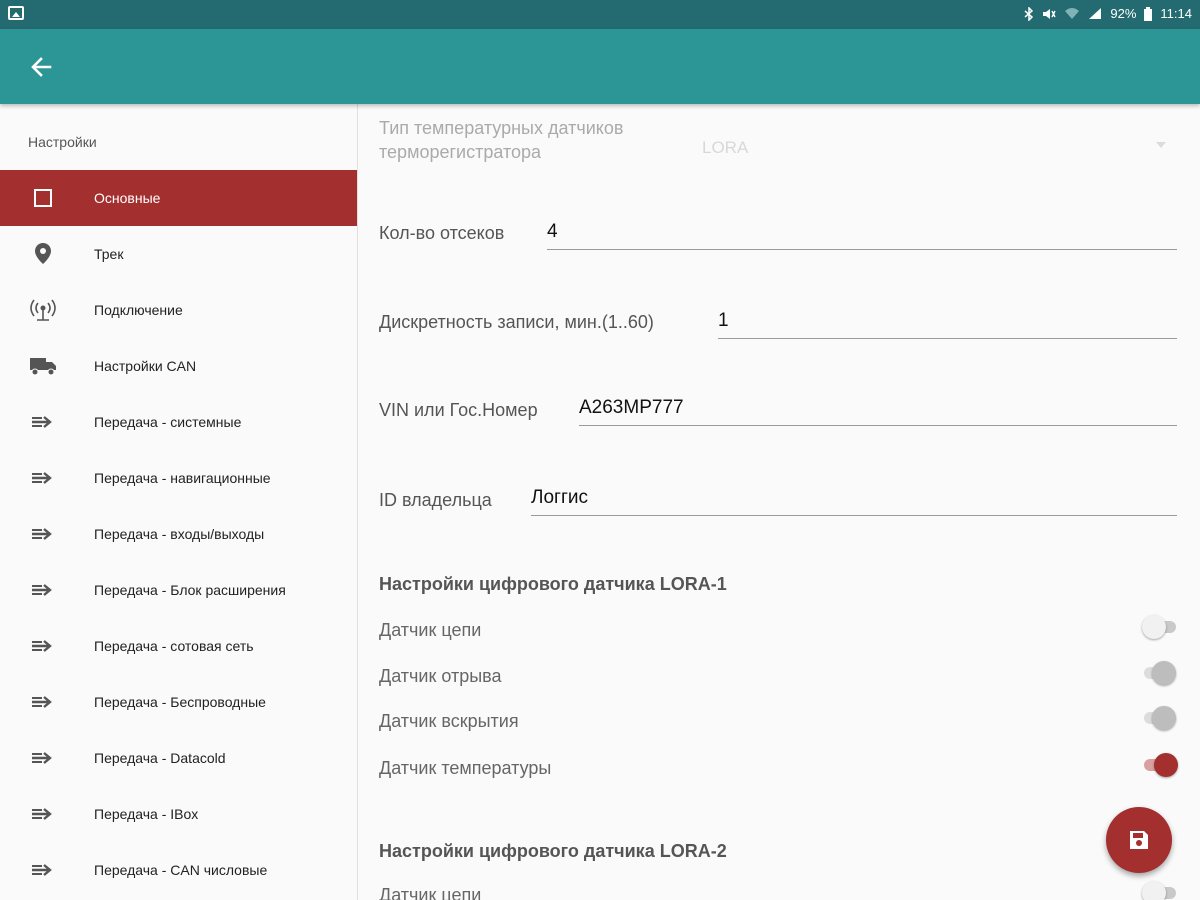  Describe the element at coordinates (442, 233) in the screenshot. I see `compartments-label: Кол-во отсеков` at that location.